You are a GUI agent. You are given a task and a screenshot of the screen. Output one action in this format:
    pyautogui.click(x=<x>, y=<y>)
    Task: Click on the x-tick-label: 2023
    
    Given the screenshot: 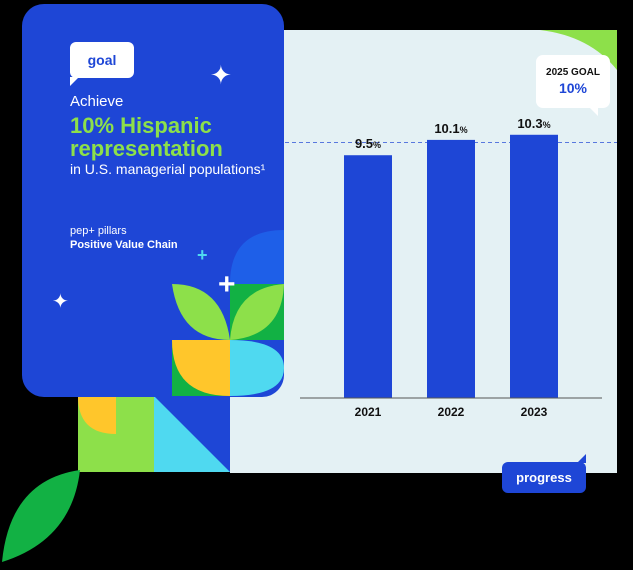 What is the action you would take?
    pyautogui.click(x=534, y=412)
    